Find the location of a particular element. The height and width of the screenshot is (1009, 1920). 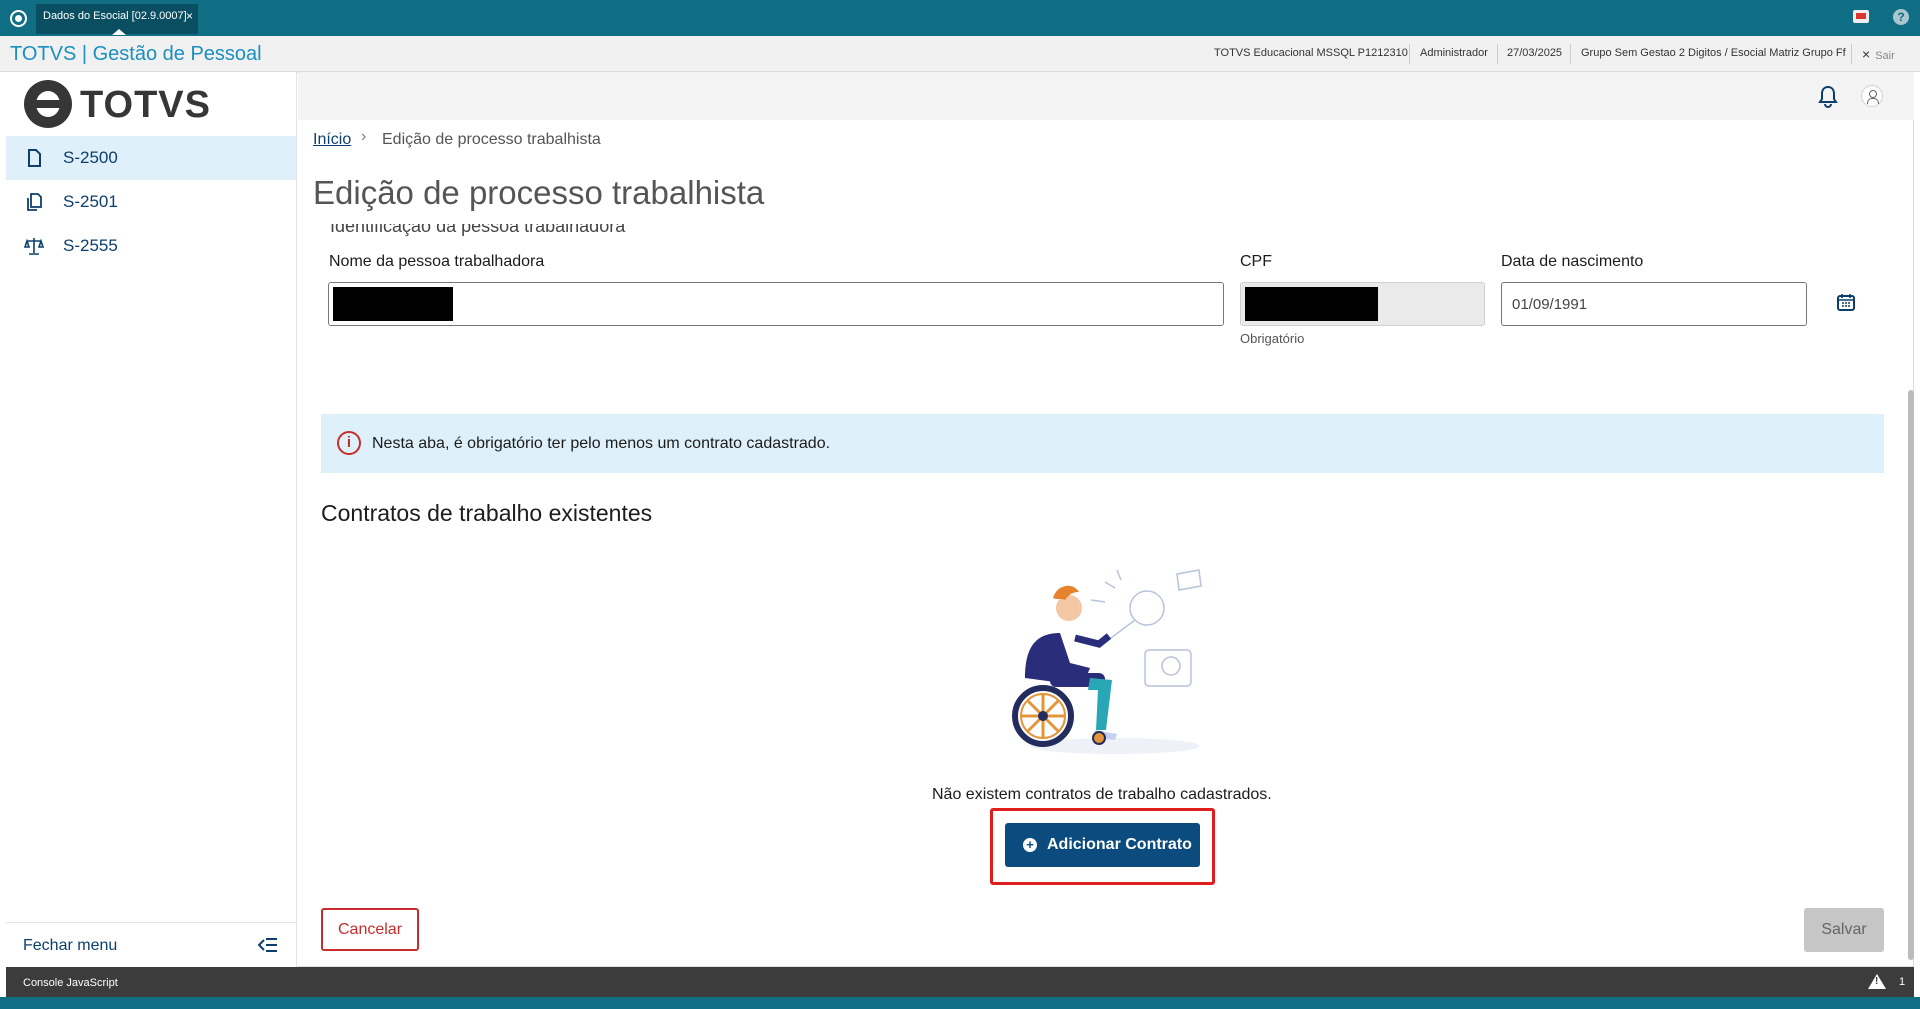

app-logo-icon is located at coordinates (18, 18).